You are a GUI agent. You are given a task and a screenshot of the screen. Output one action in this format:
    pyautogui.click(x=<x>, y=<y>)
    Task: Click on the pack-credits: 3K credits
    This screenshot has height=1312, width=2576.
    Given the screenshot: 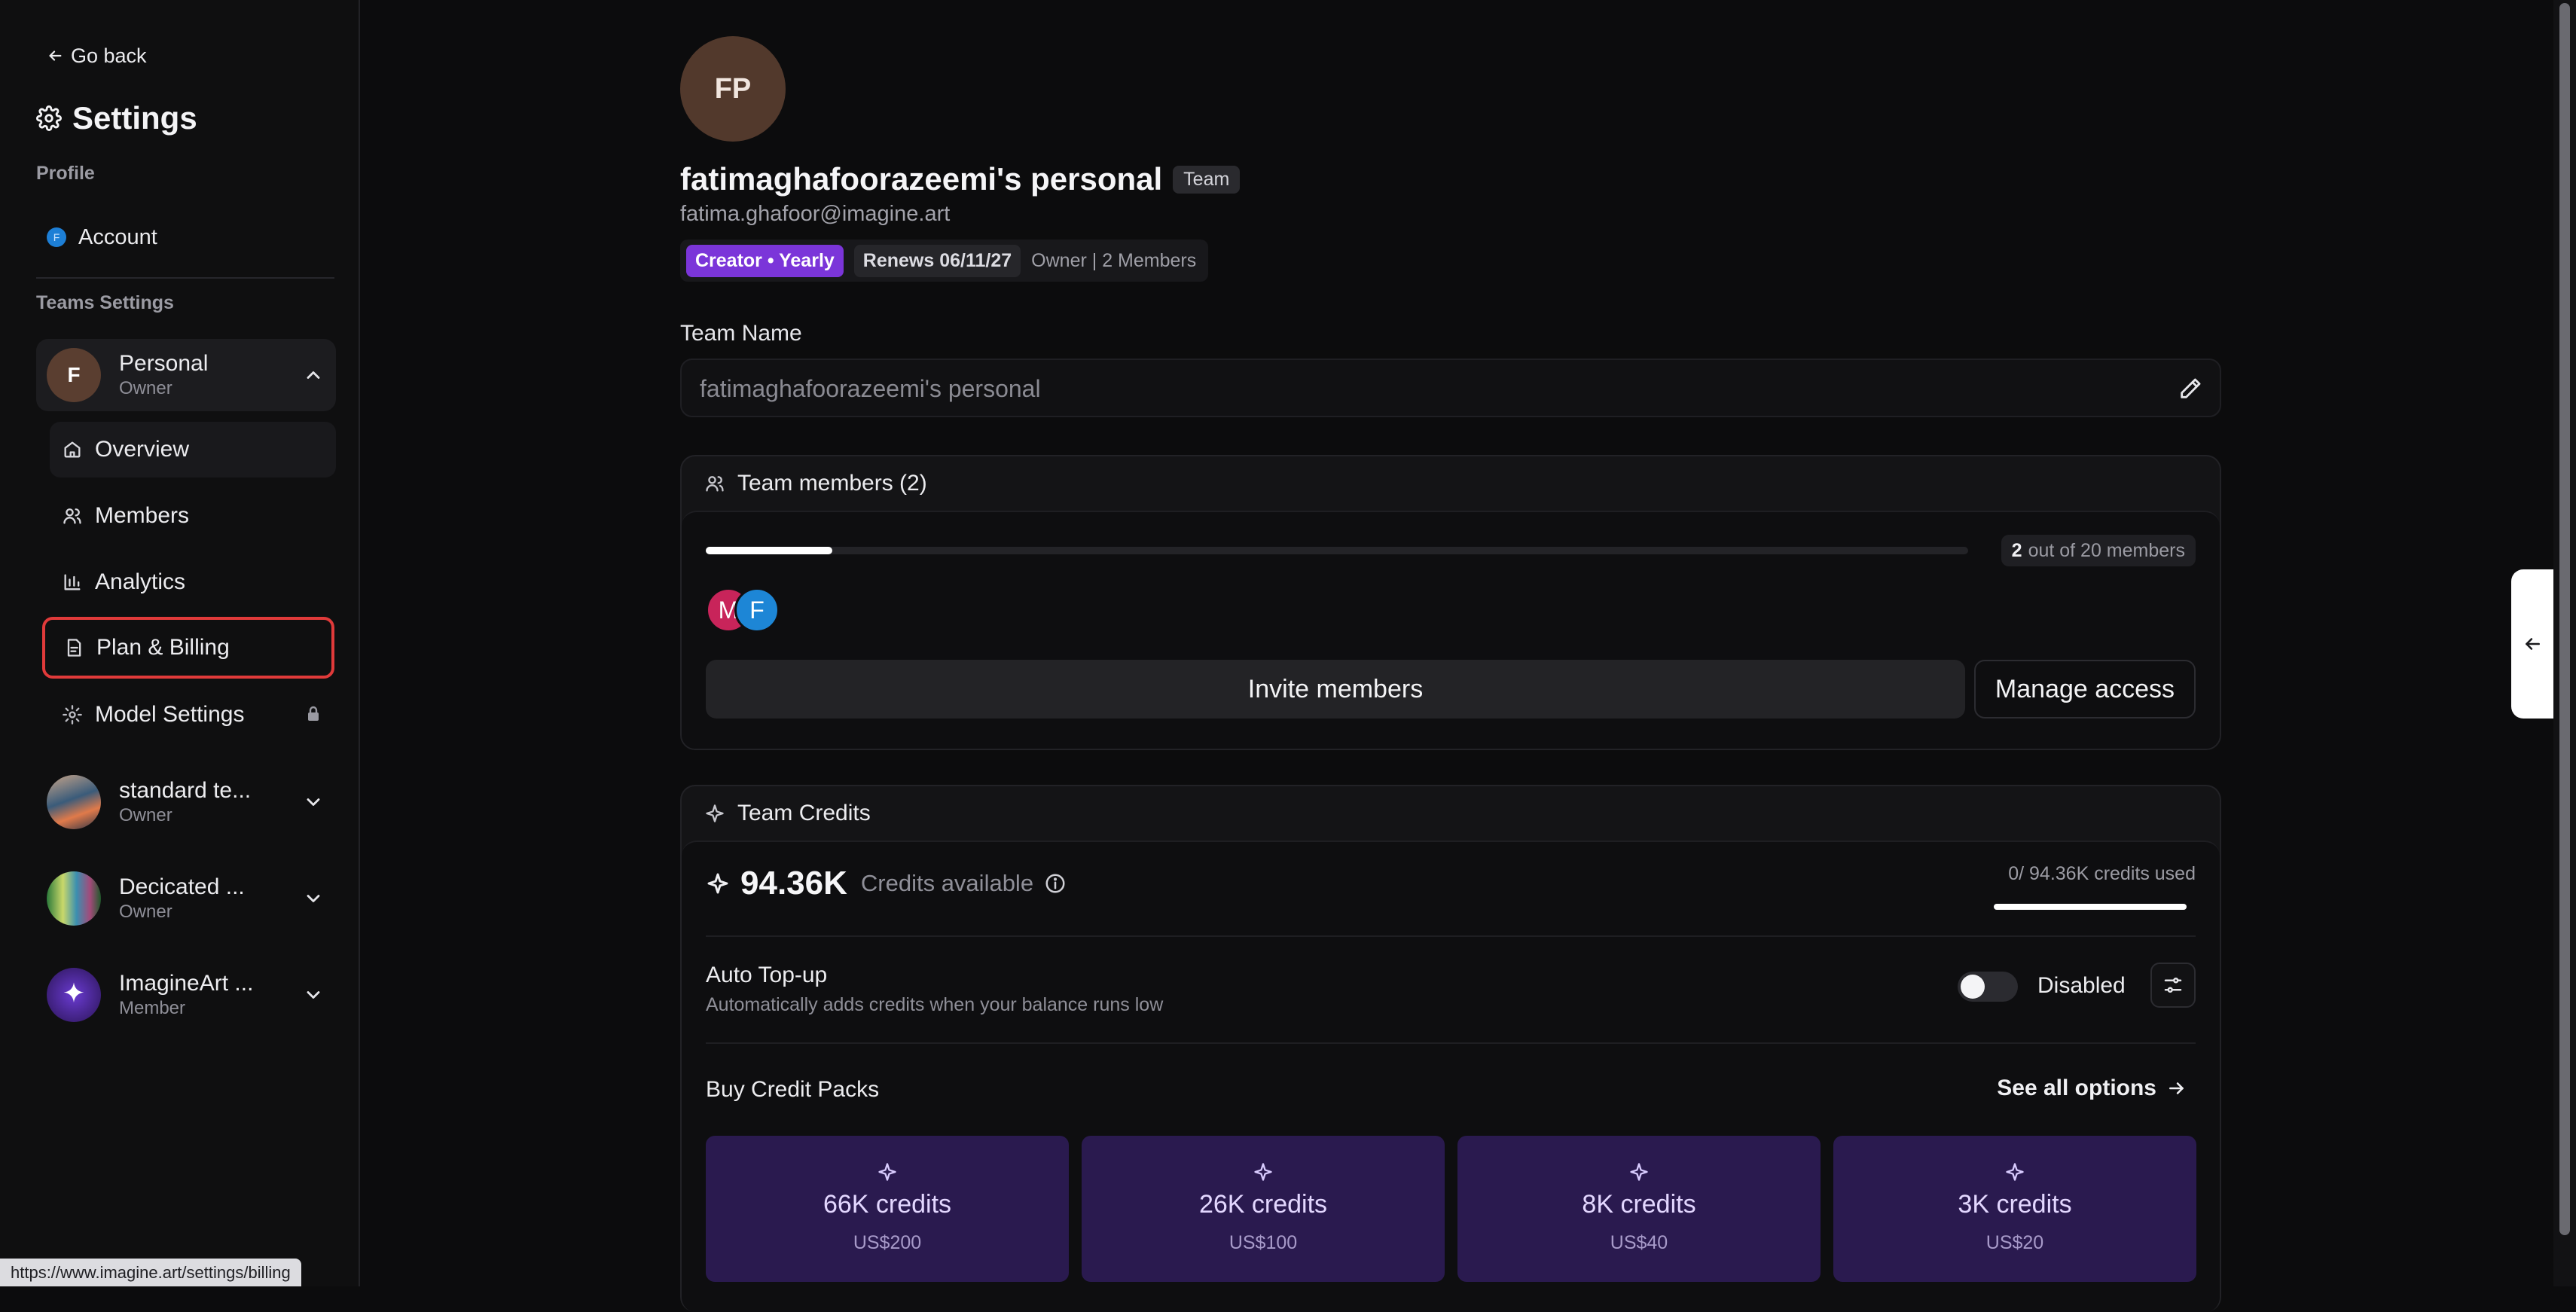 What is the action you would take?
    pyautogui.click(x=2015, y=1204)
    